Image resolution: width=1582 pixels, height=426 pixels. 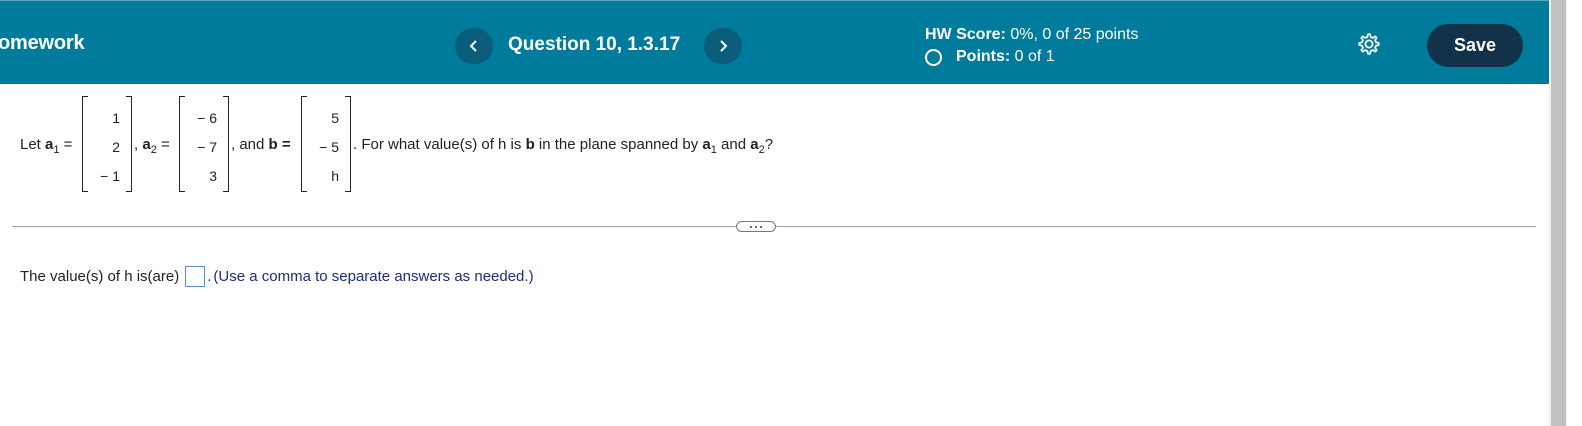 What do you see at coordinates (594, 44) in the screenshot?
I see `question-title: Question 10, 1.3.17` at bounding box center [594, 44].